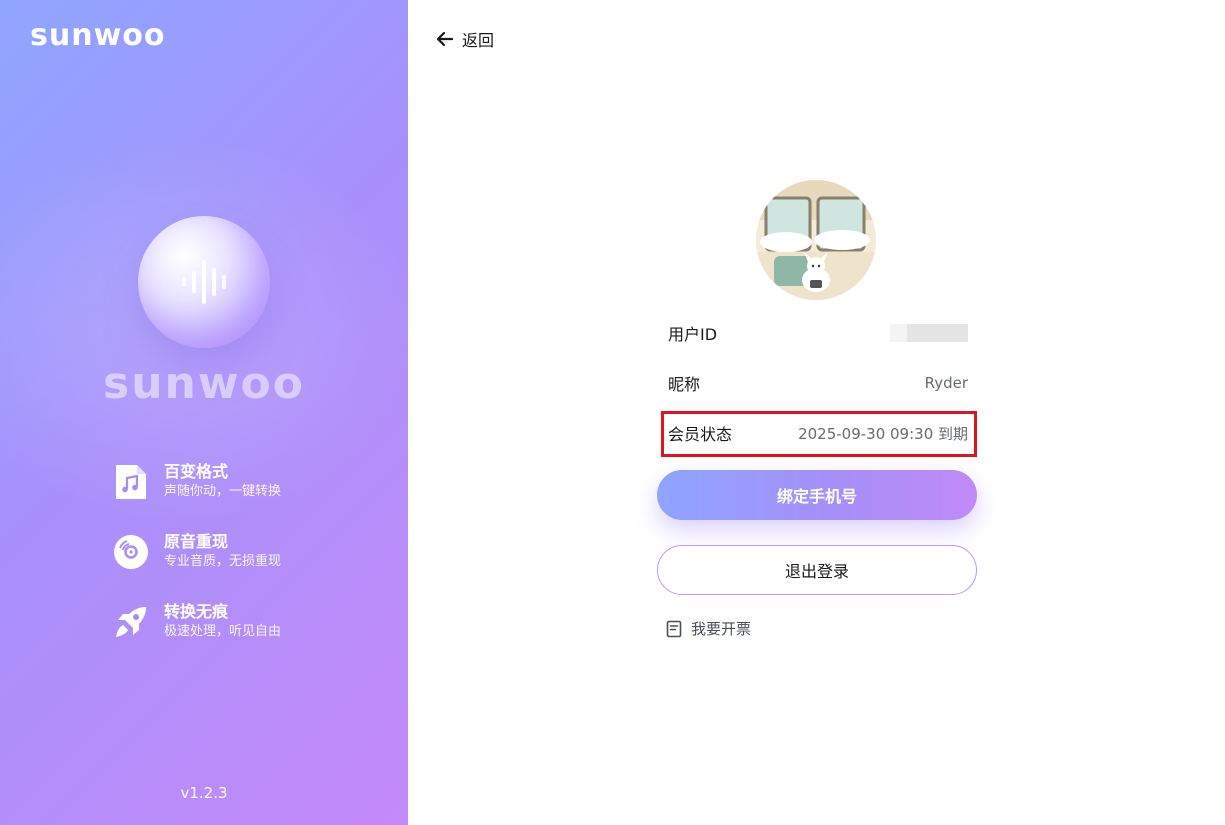 The width and height of the screenshot is (1225, 825). Describe the element at coordinates (819, 434) in the screenshot. I see `highlight-box` at that location.